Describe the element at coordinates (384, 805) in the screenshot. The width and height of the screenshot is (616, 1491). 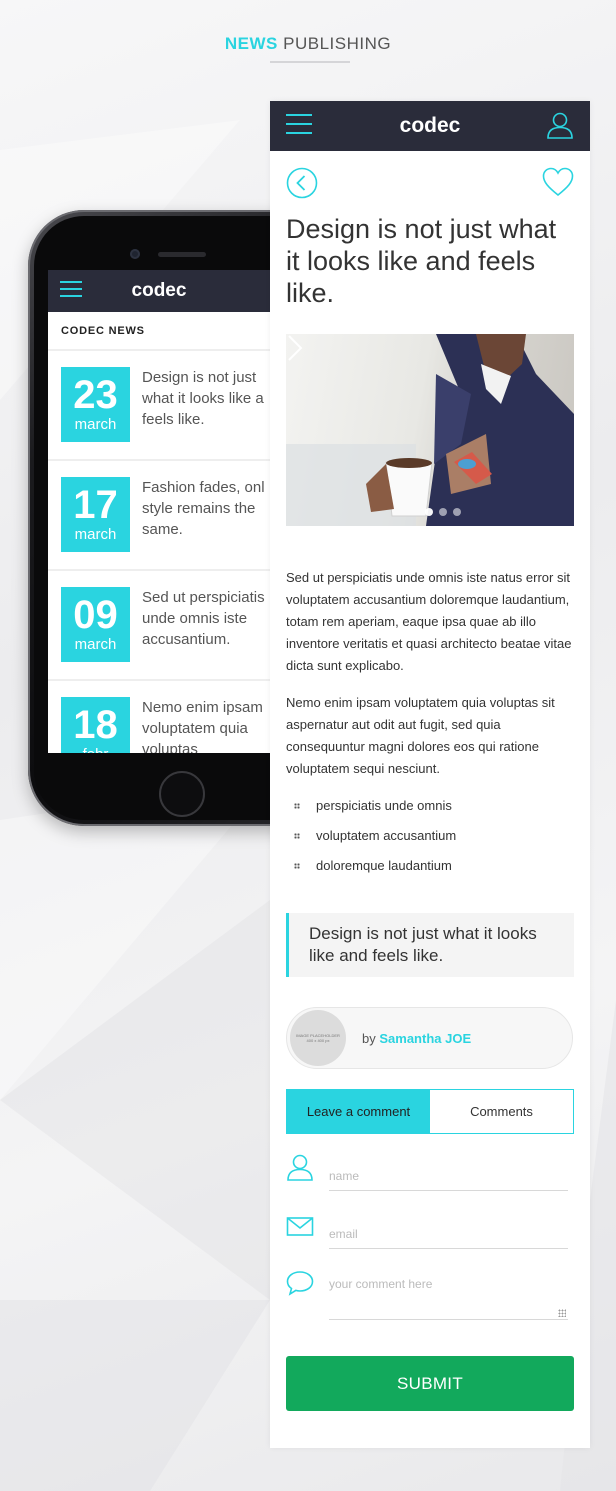
I see `list-item-text: perspiciatis unde omnis` at that location.